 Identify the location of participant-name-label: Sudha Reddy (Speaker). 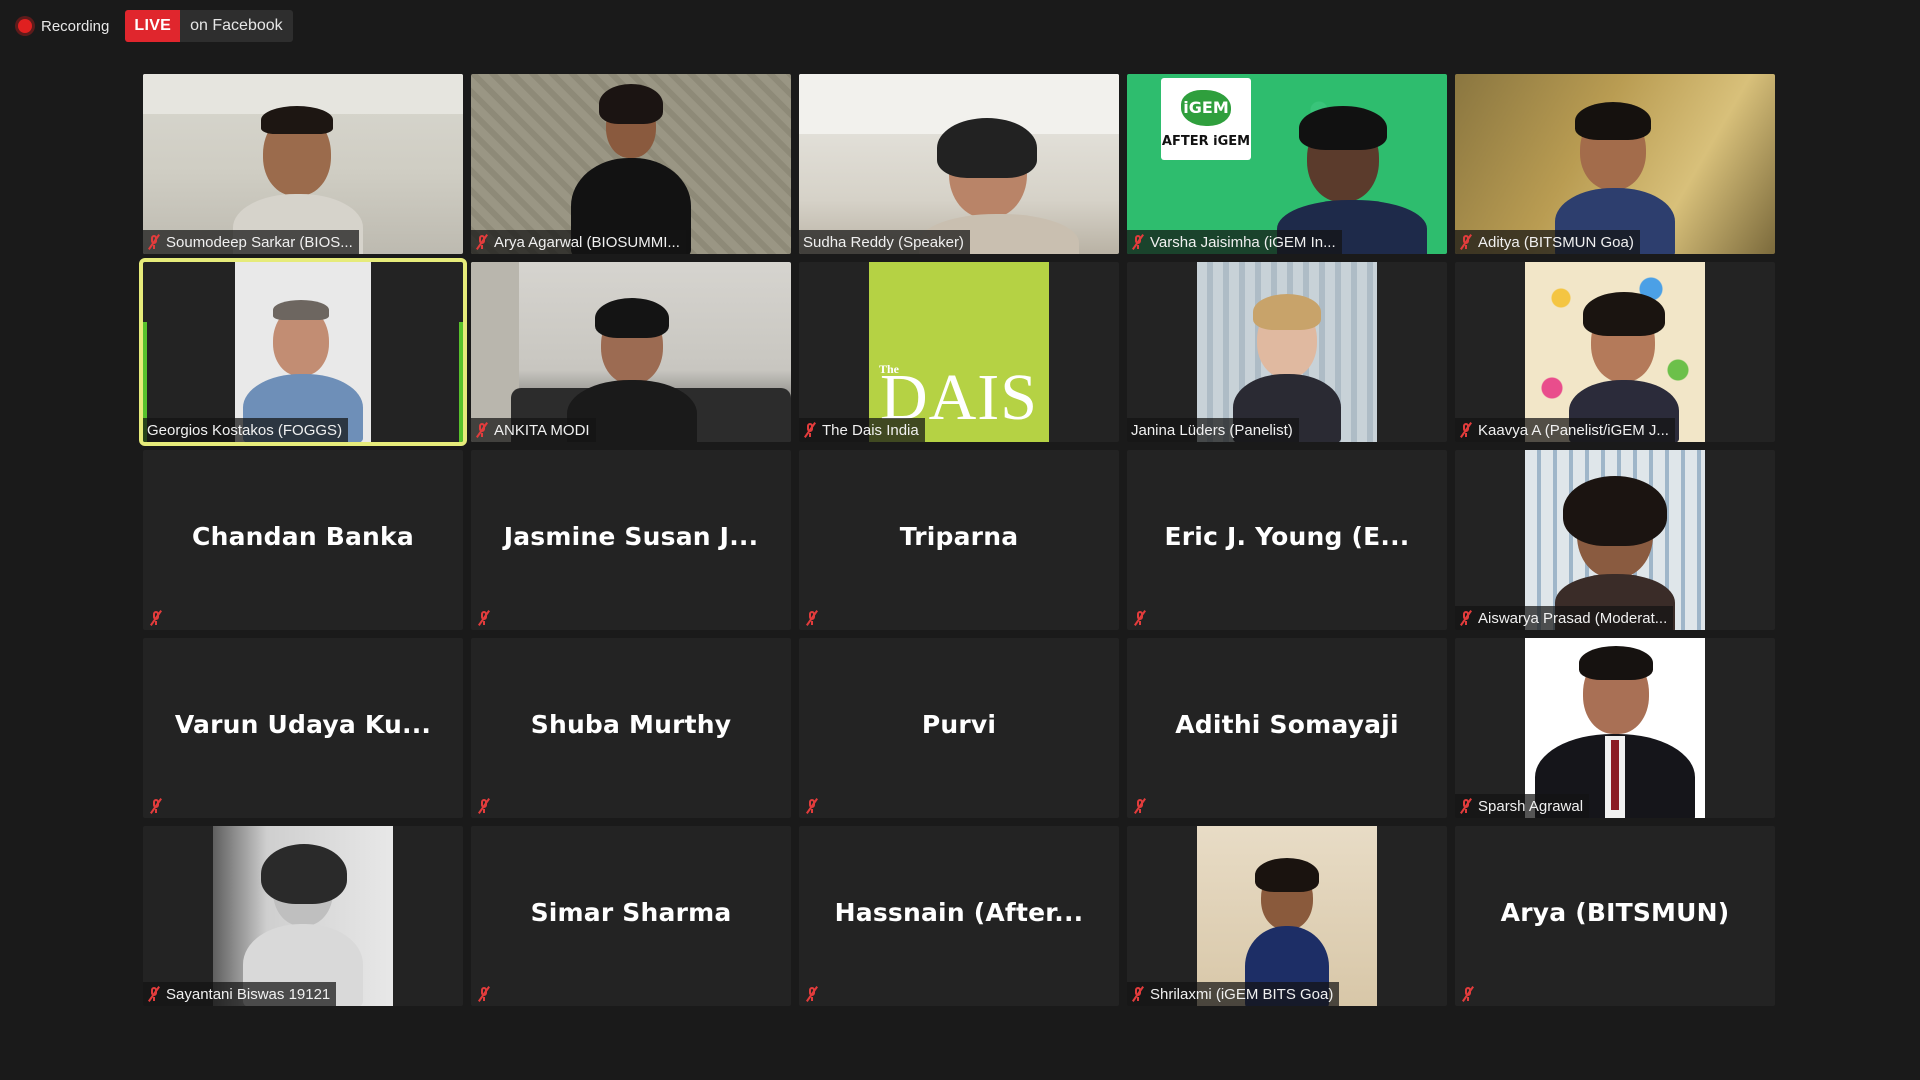
(884, 242).